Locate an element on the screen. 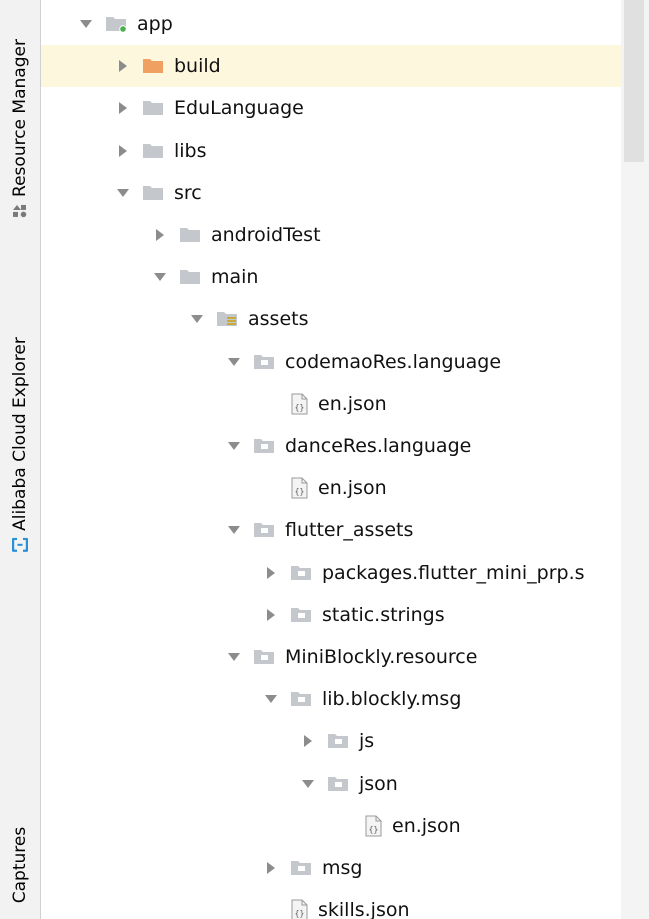 The height and width of the screenshot is (919, 649). tree-node: EduLanguage is located at coordinates (331, 108).